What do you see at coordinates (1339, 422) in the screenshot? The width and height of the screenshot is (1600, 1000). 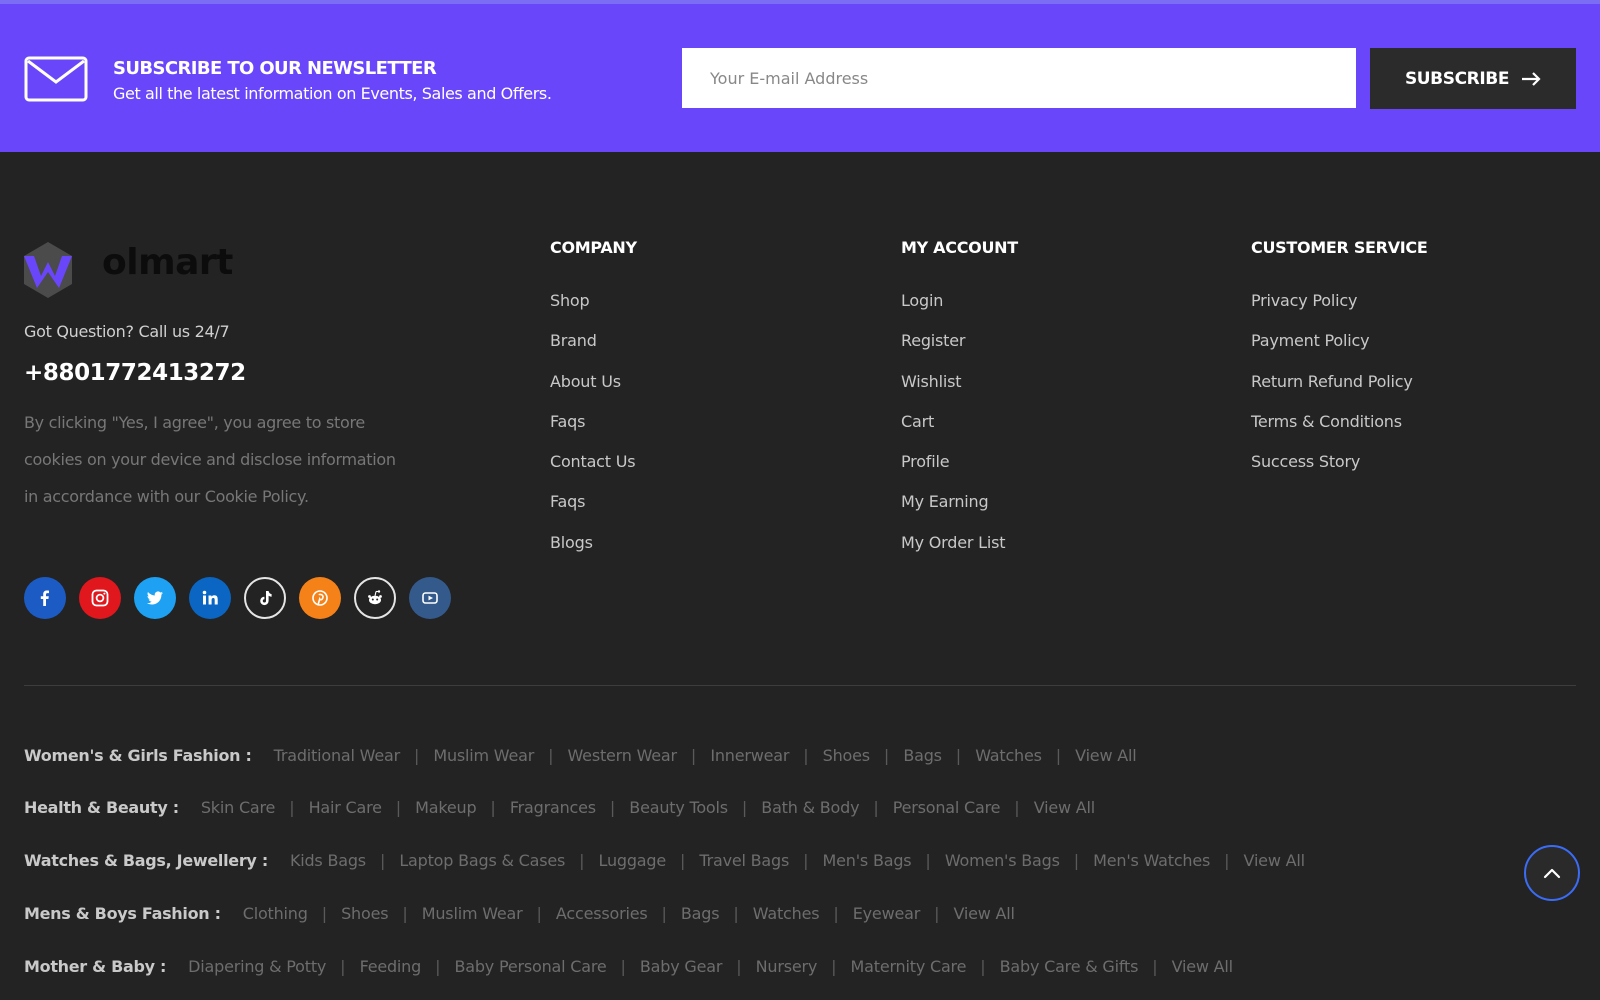 I see `service-link-terms-conditions: Terms & Conditions` at bounding box center [1339, 422].